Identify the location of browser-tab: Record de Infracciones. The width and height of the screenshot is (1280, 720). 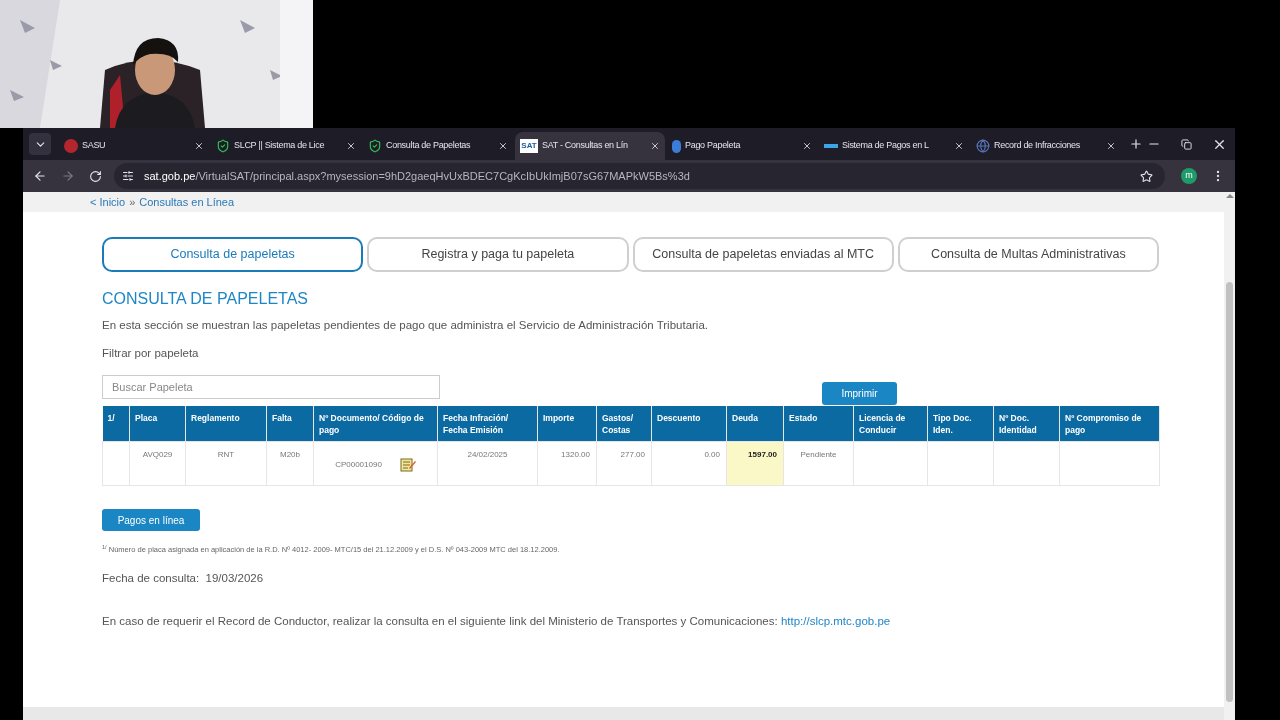
(1046, 146).